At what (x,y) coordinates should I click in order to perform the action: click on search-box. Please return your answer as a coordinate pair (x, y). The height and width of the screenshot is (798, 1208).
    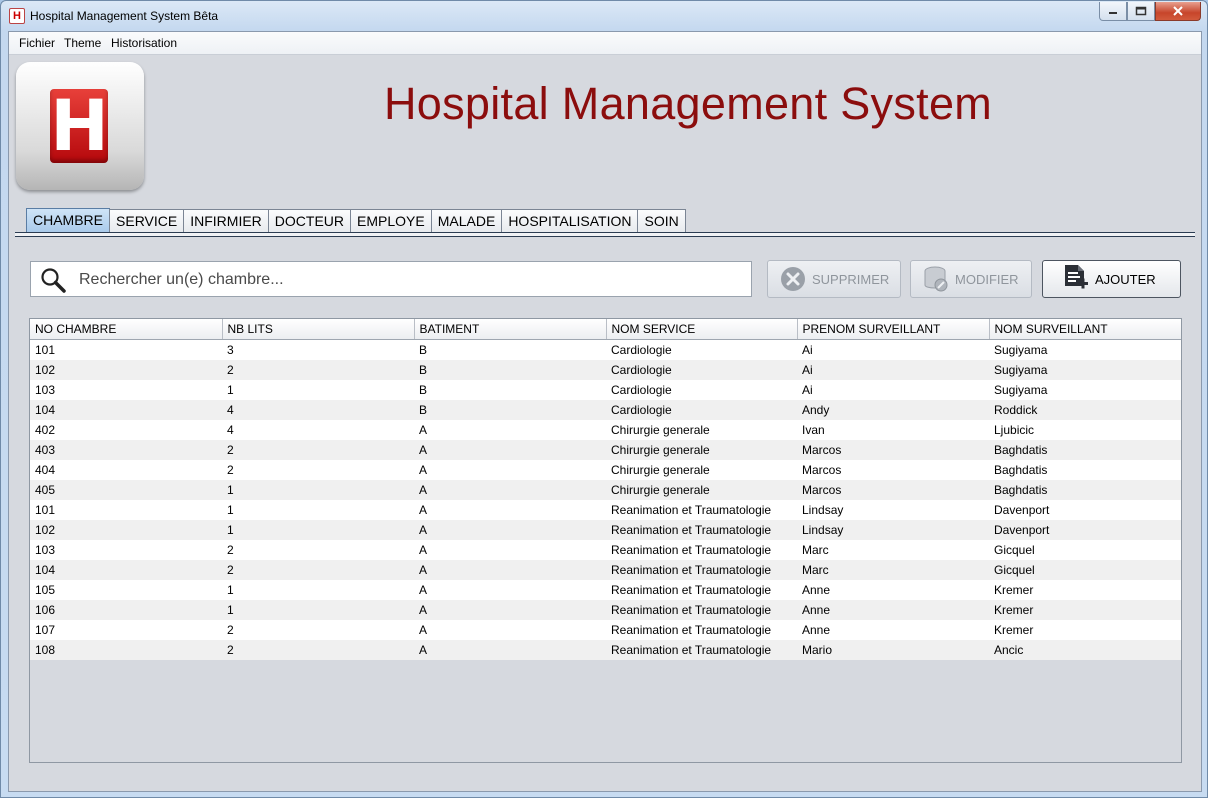
    Looking at the image, I should click on (391, 279).